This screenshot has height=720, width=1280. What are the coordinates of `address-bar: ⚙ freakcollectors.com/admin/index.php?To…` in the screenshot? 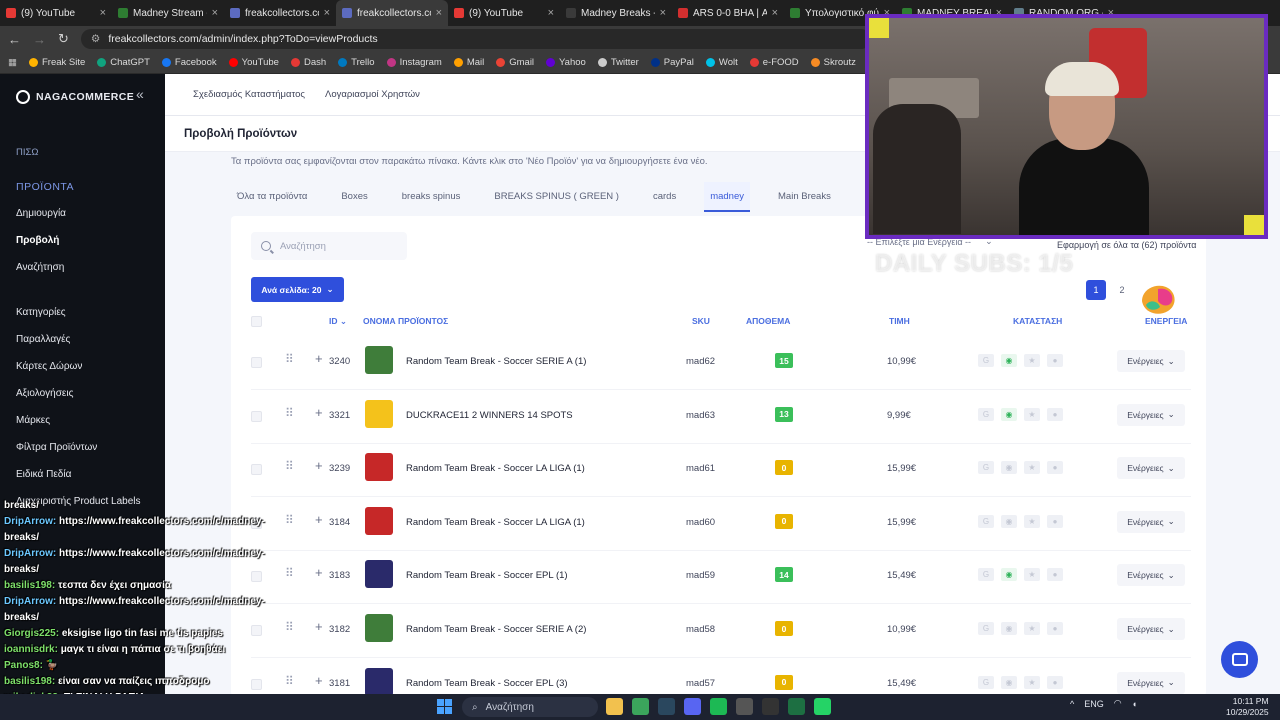 It's located at (475, 39).